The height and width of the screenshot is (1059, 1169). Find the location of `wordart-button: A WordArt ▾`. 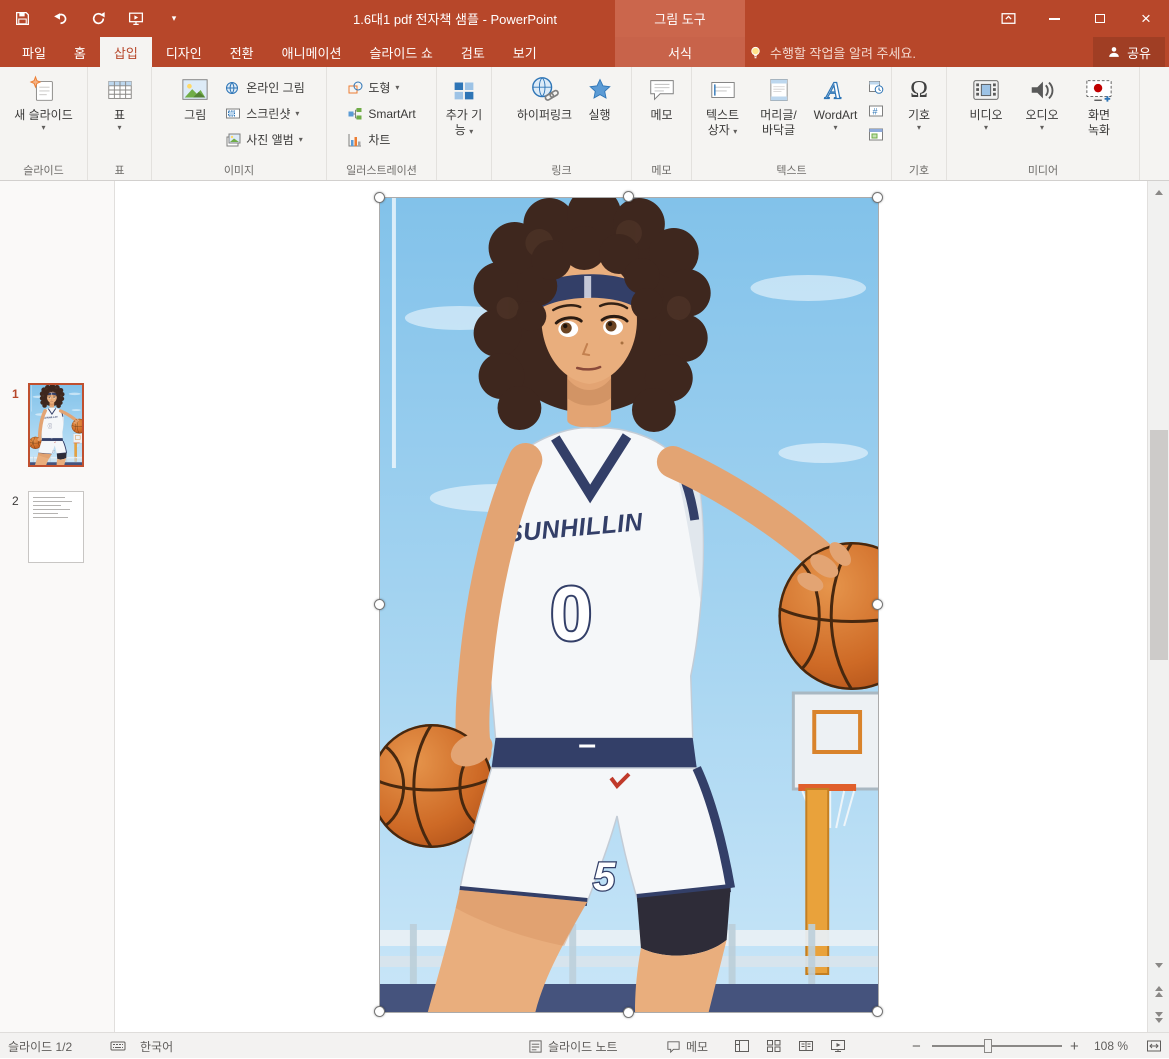

wordart-button: A WordArt ▾ is located at coordinates (836, 102).